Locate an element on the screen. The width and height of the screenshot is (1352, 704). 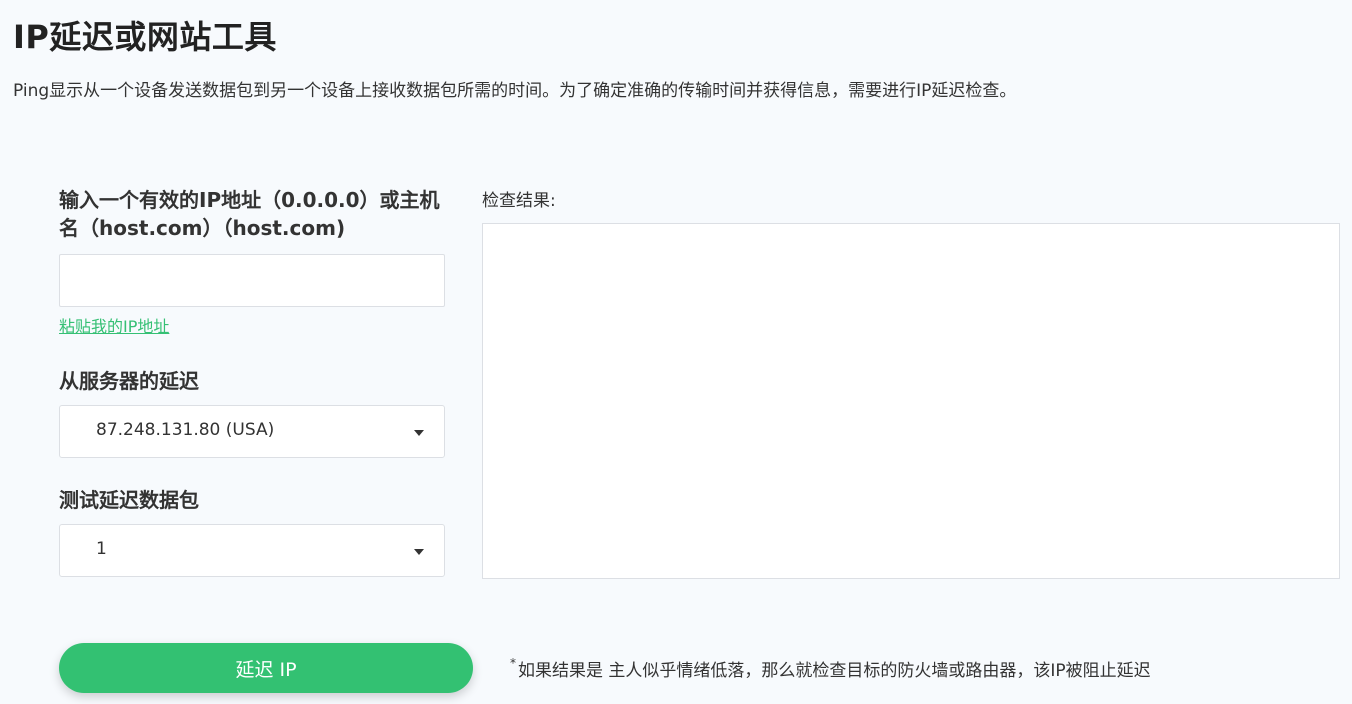
results-label: 检查结果: is located at coordinates (519, 201).